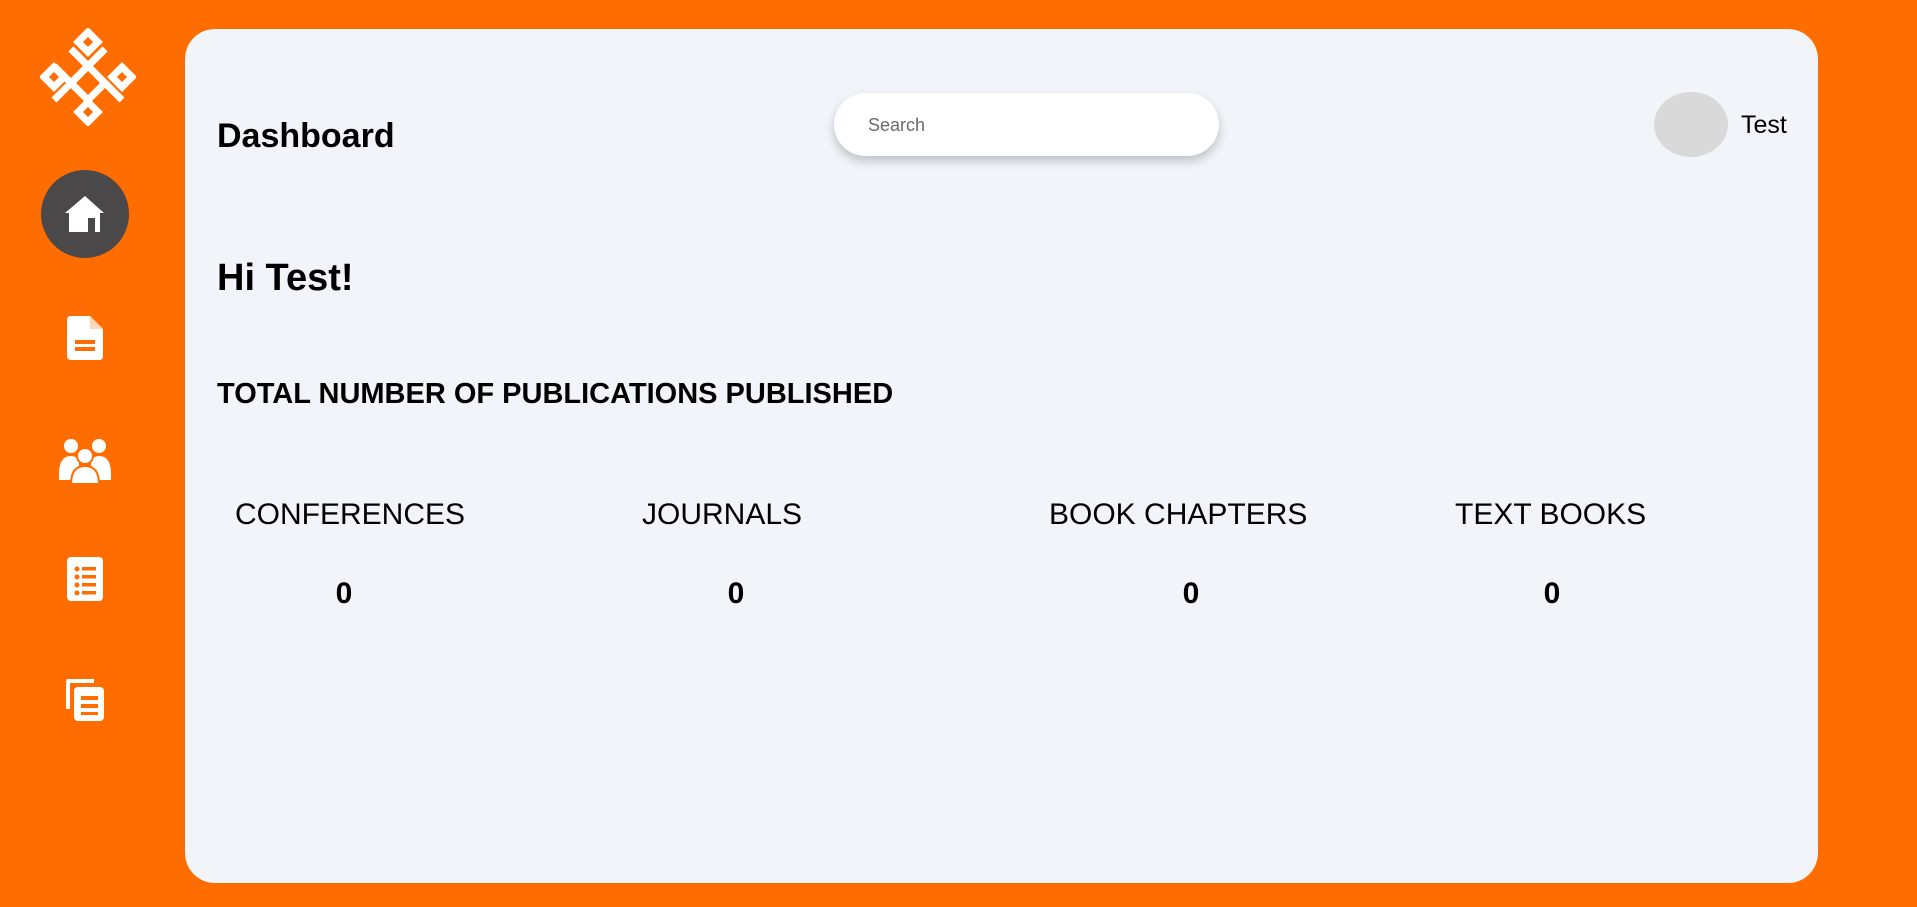 The image size is (1917, 907). What do you see at coordinates (722, 514) in the screenshot?
I see `stat-label-journals: JOURNALS` at bounding box center [722, 514].